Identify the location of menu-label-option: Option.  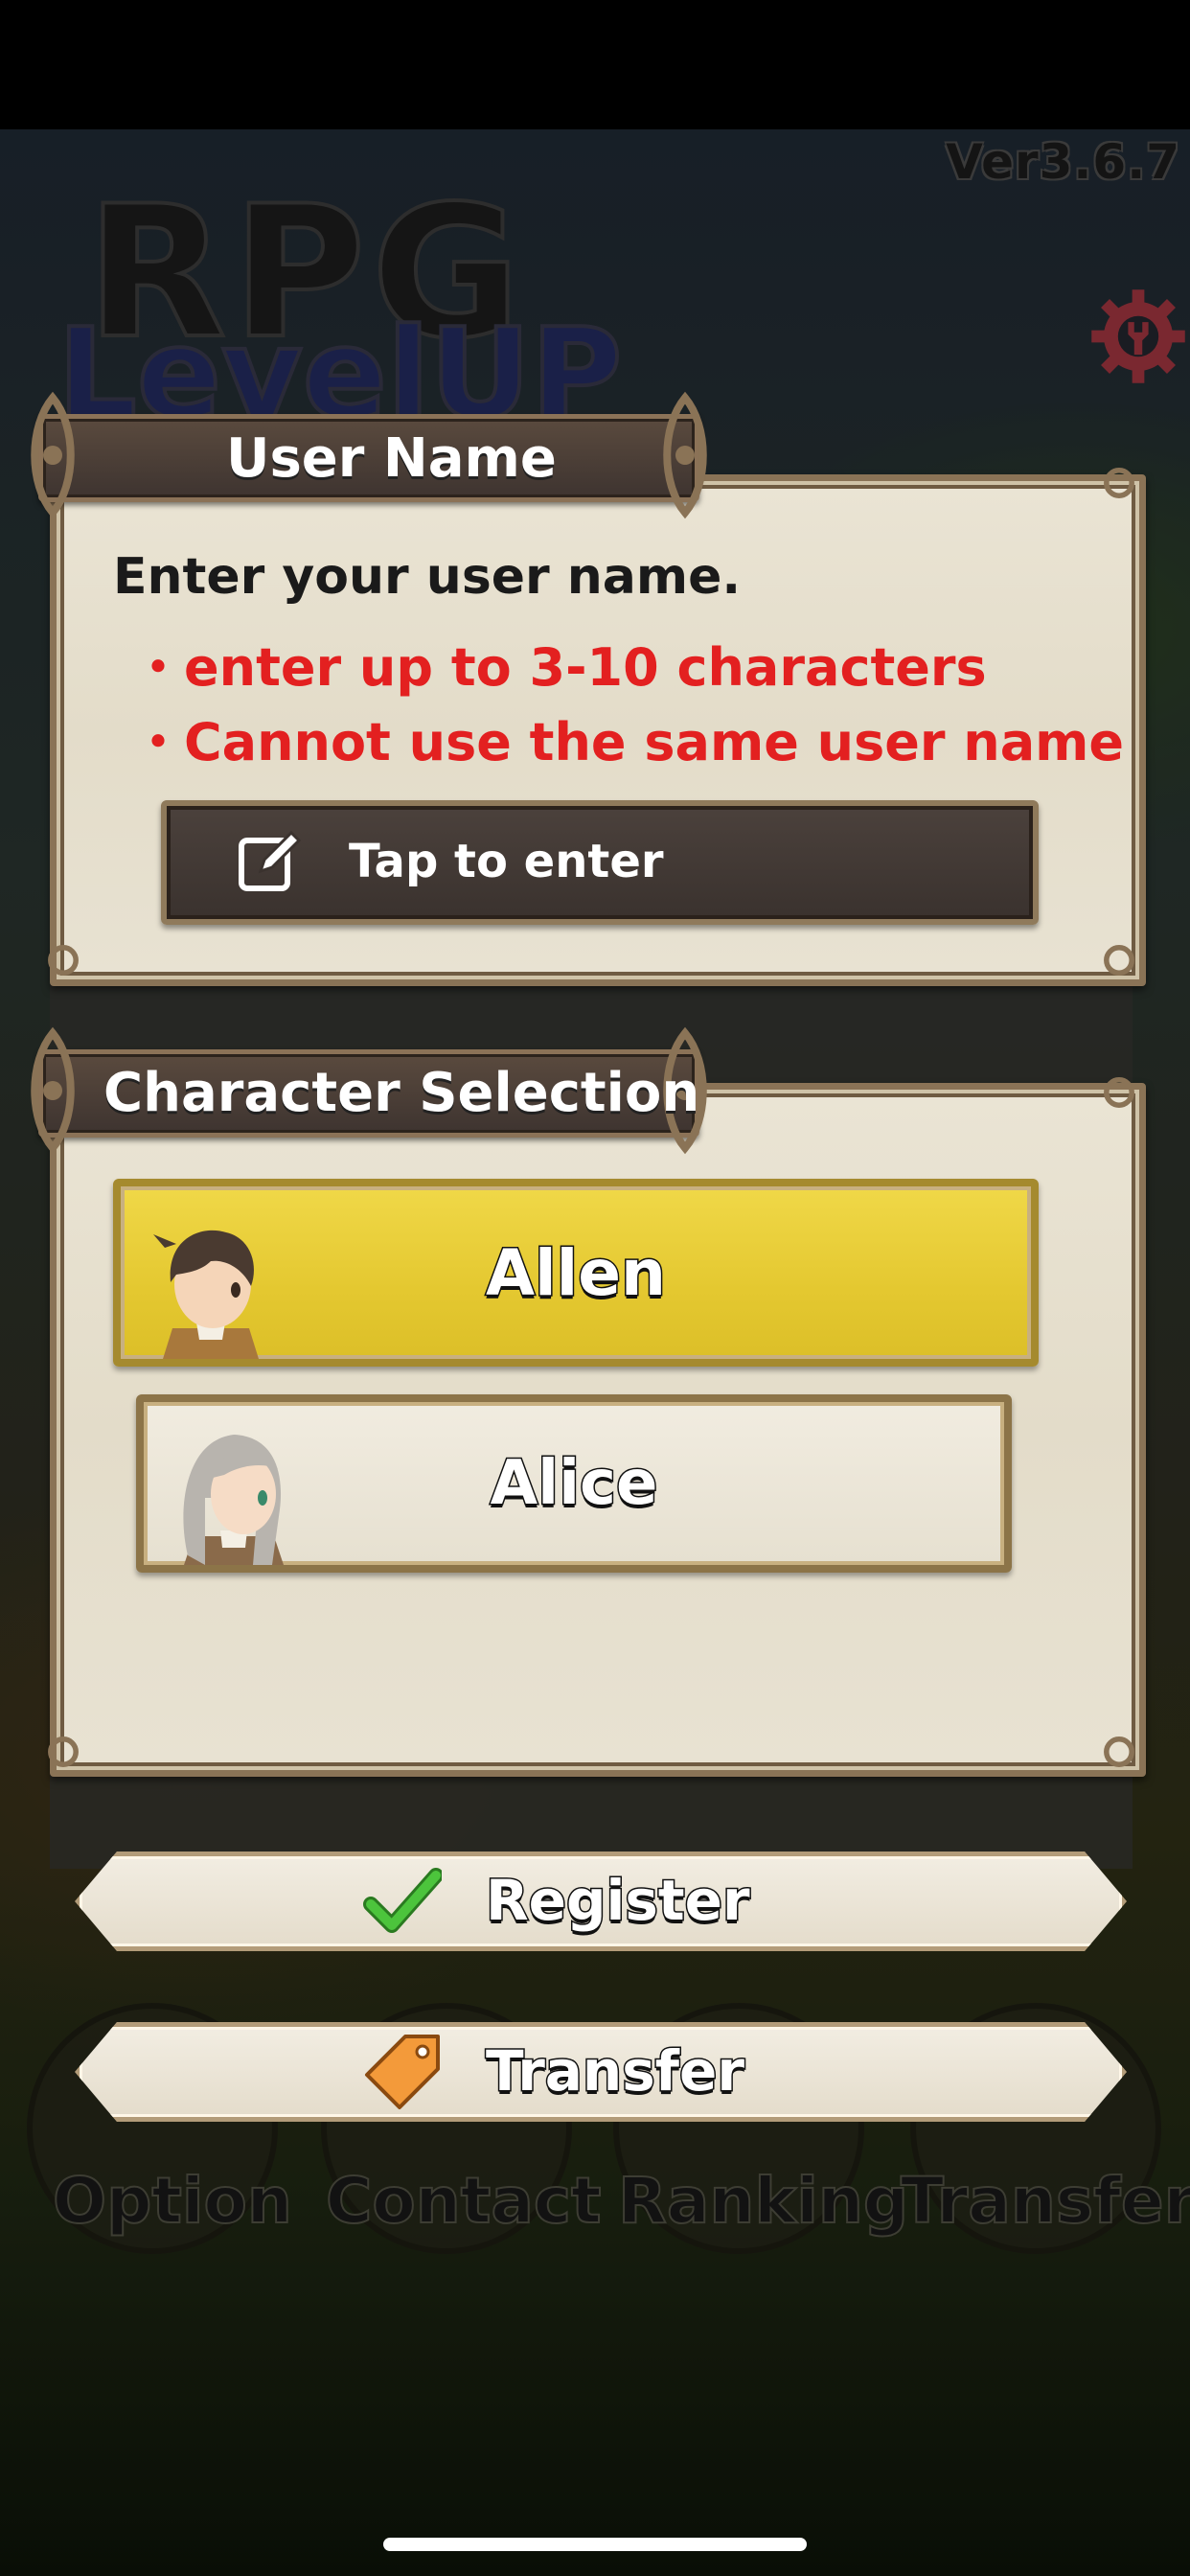
(172, 2201).